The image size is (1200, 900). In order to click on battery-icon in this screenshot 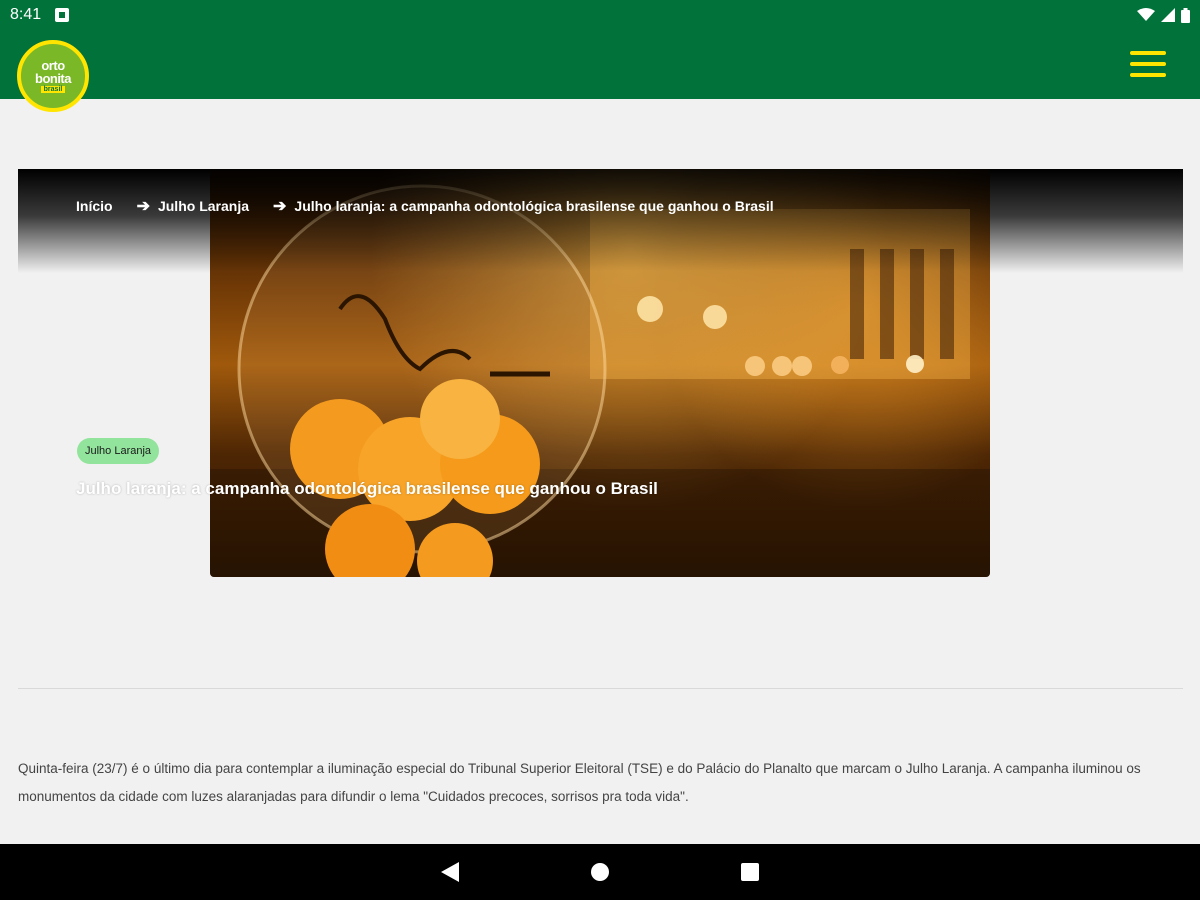, I will do `click(1185, 15)`.